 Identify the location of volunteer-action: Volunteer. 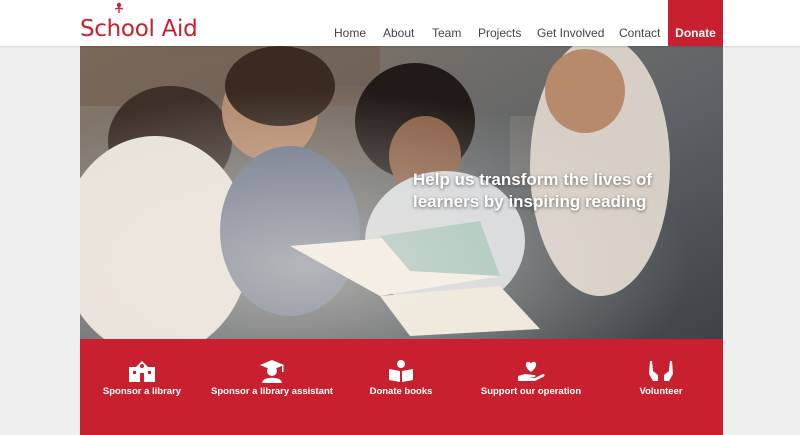
(661, 378).